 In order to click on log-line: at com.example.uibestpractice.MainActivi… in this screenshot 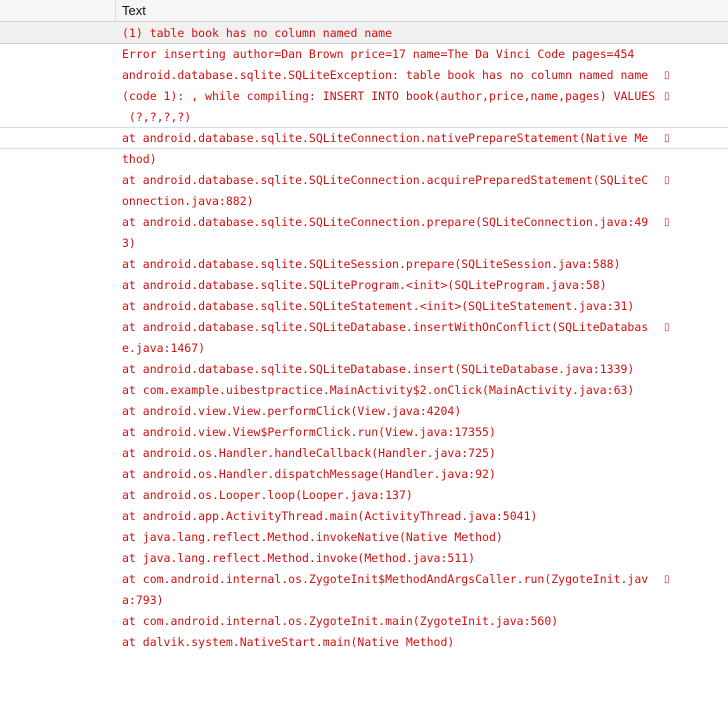, I will do `click(378, 390)`.